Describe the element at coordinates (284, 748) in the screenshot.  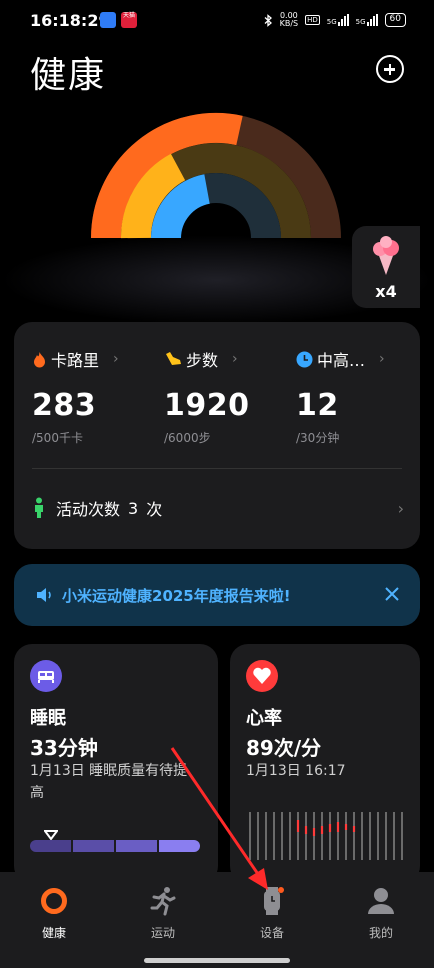
I see `heart-rate-value: 89次/分` at that location.